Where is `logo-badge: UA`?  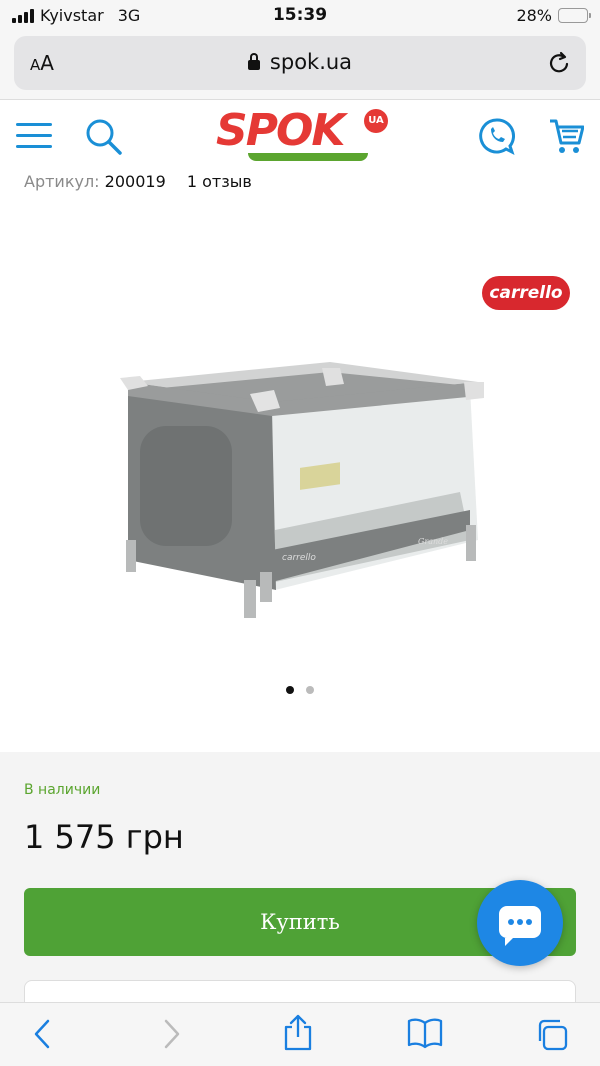
logo-badge: UA is located at coordinates (376, 121).